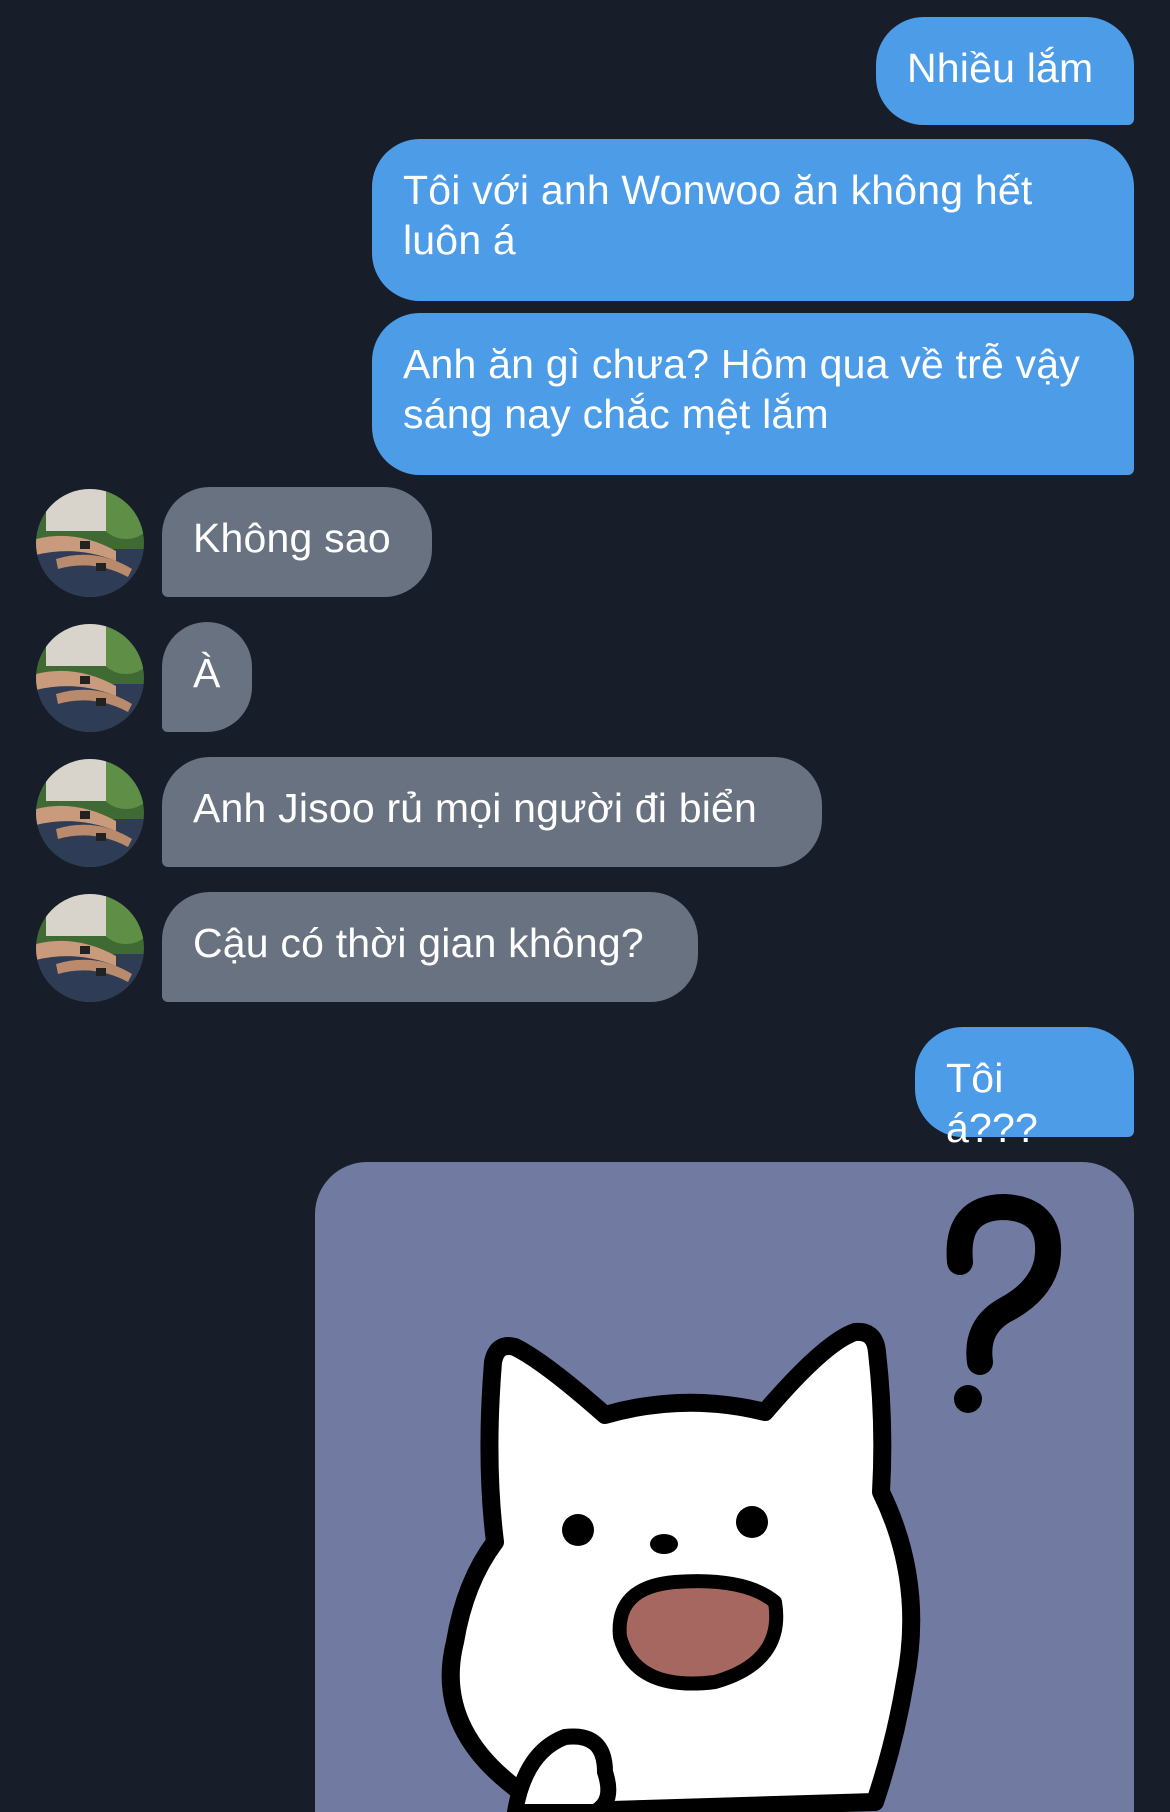 This screenshot has height=1812, width=1170. What do you see at coordinates (992, 1103) in the screenshot?
I see `message-text: Tôi á???` at bounding box center [992, 1103].